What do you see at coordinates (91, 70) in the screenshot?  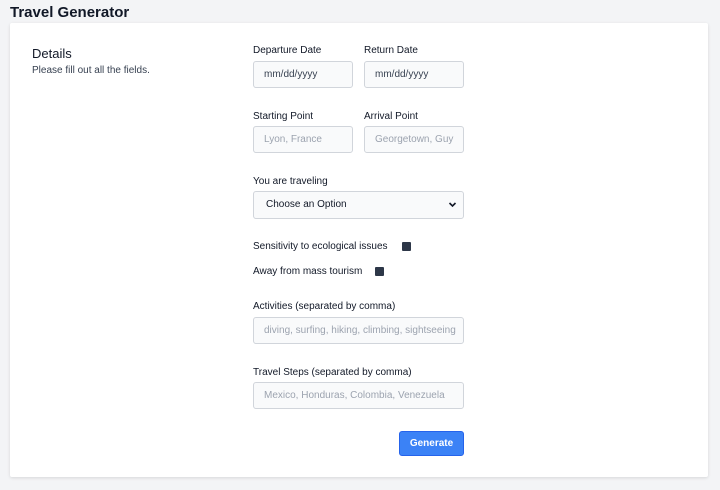 I see `section-description: Please fill out all the fields.` at bounding box center [91, 70].